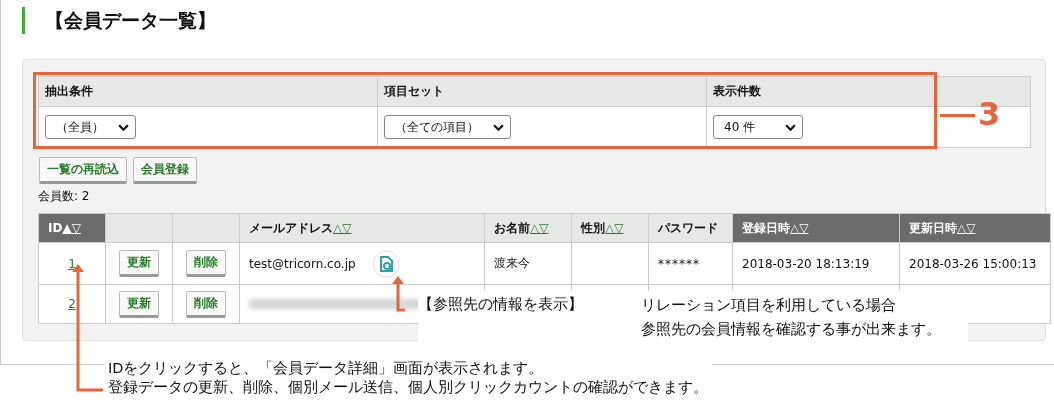 This screenshot has width=1054, height=408. What do you see at coordinates (542, 91) in the screenshot?
I see `filter-label: 項目セット` at bounding box center [542, 91].